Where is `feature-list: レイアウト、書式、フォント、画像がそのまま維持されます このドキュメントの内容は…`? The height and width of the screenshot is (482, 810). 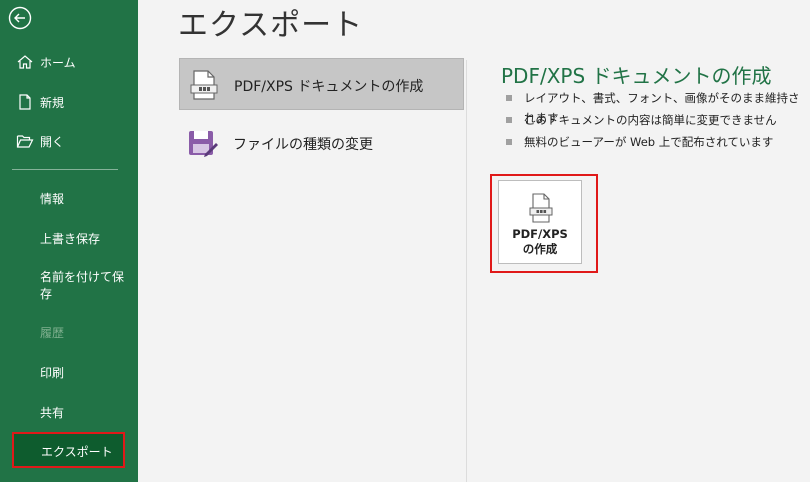 feature-list: レイアウト、書式、フォント、画像がそのまま維持されます このドキュメントの内容は… is located at coordinates (658, 121).